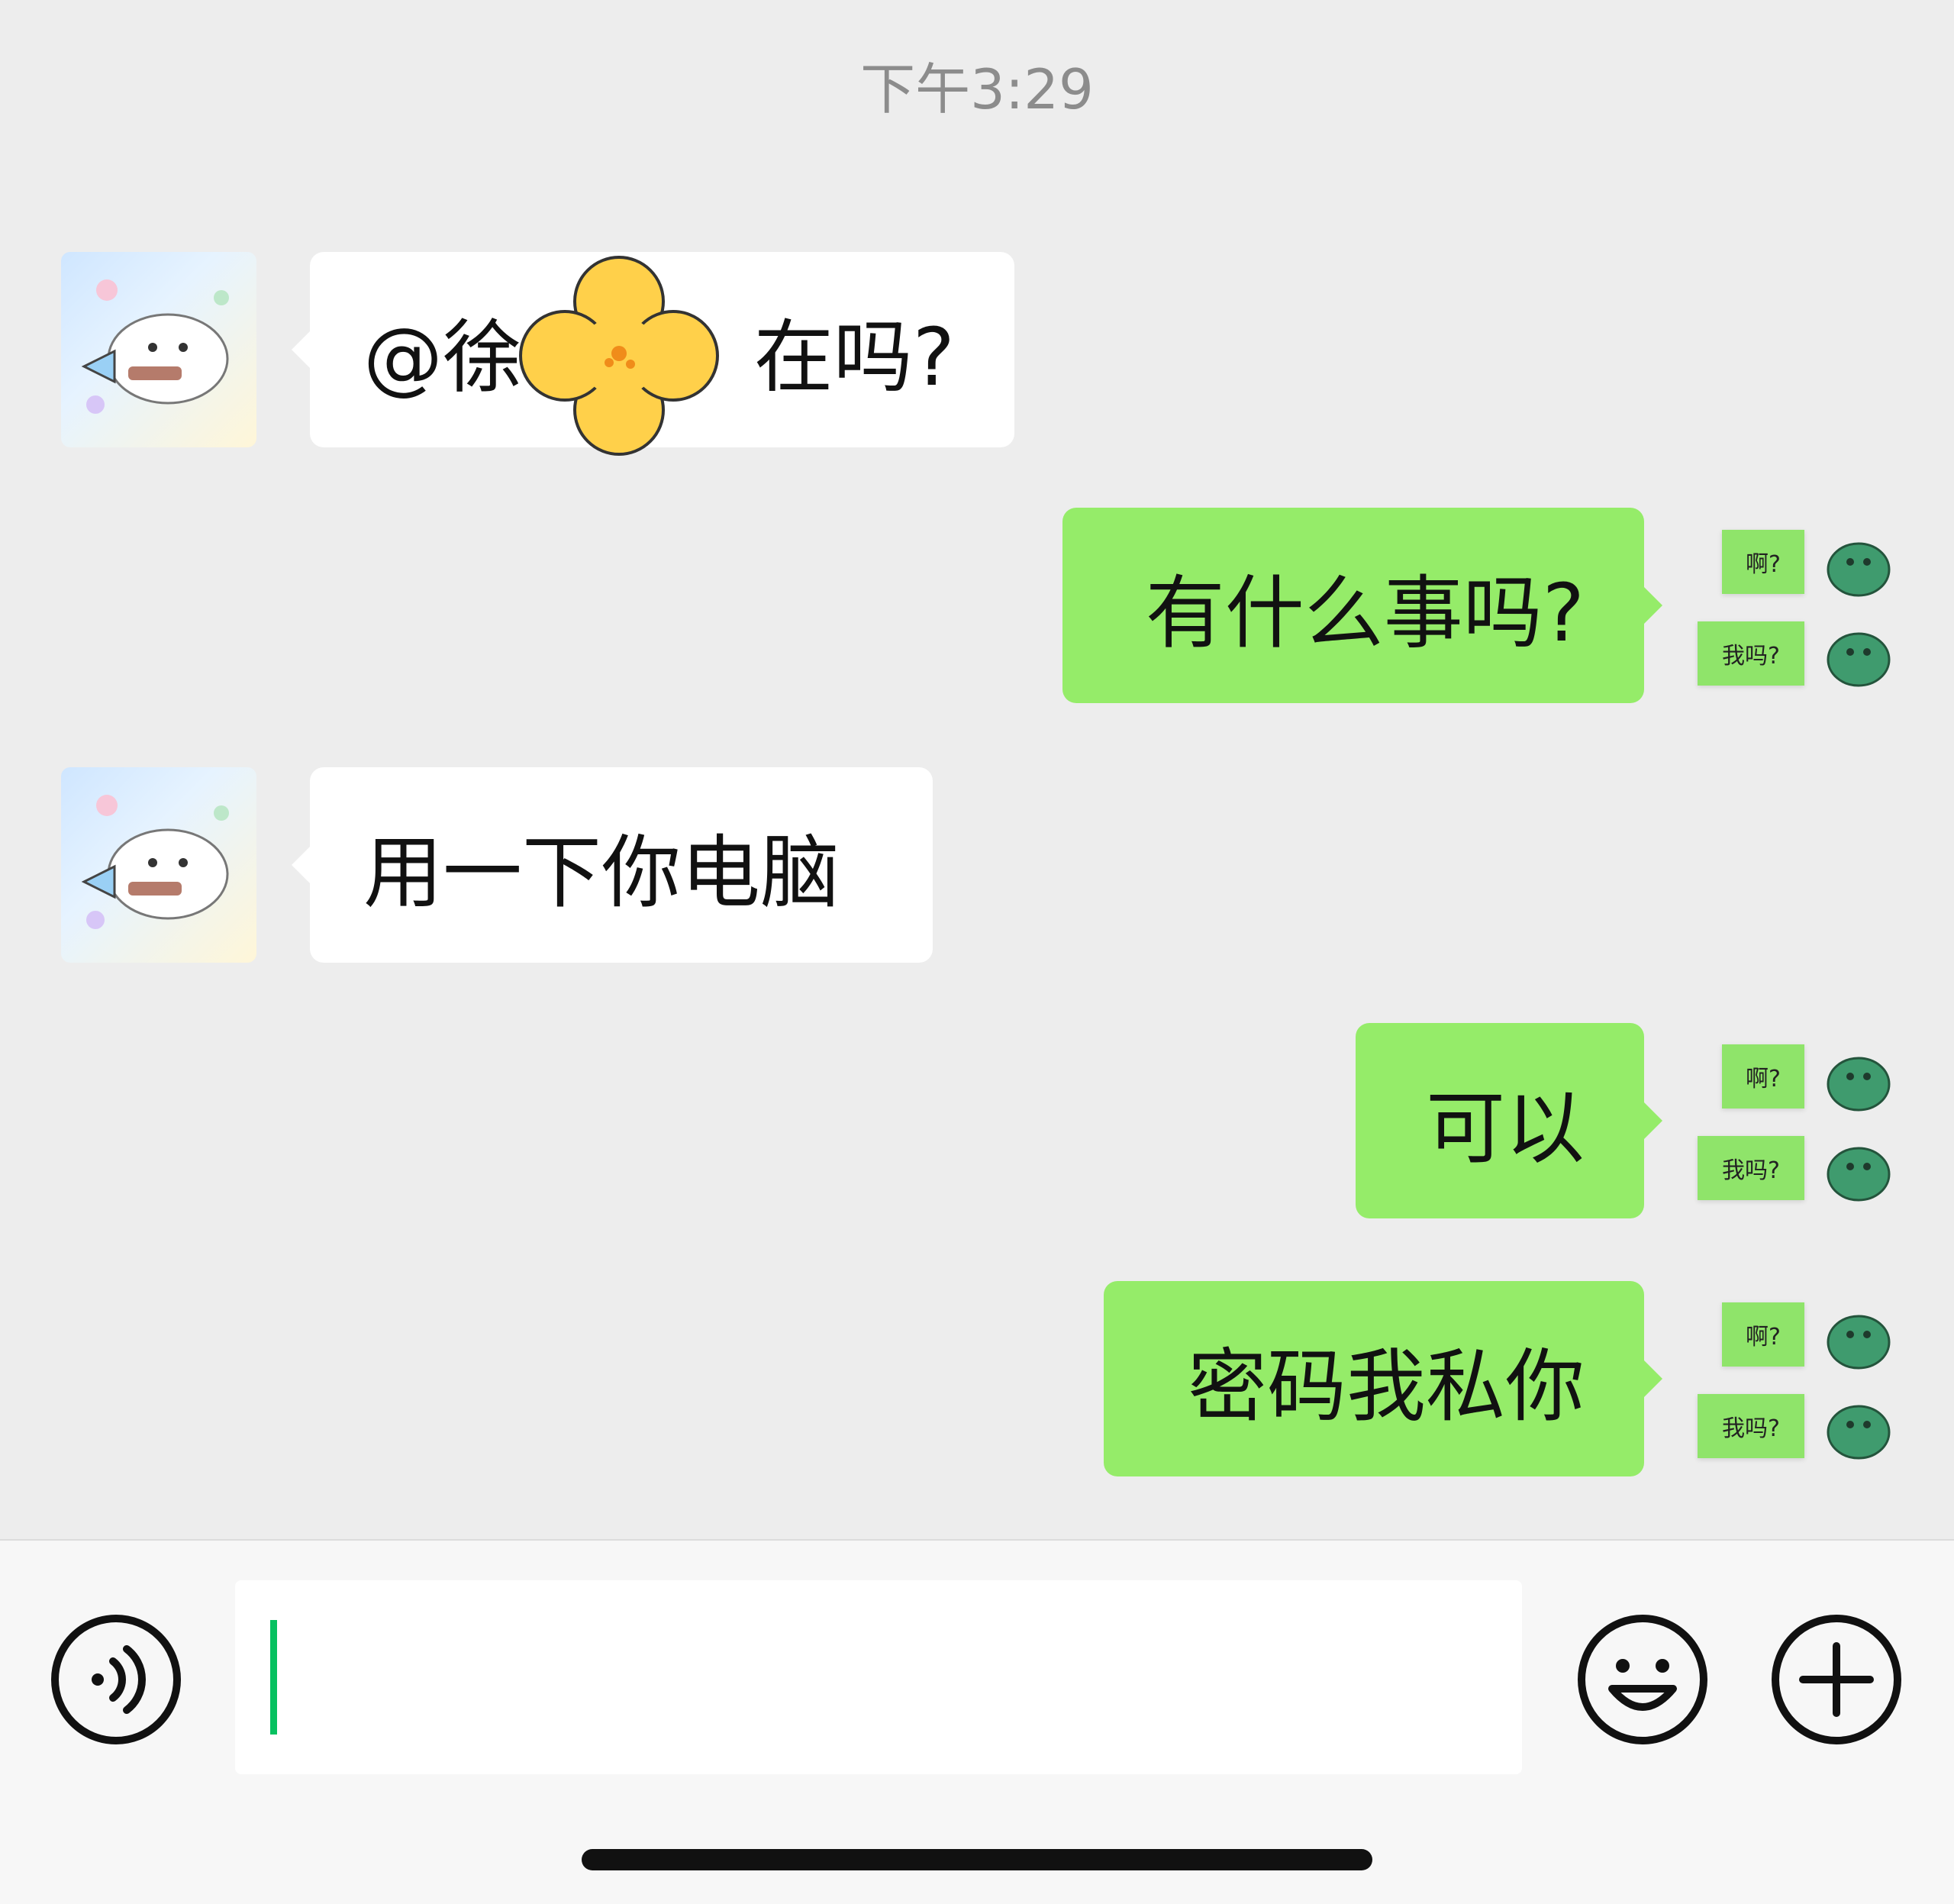 This screenshot has width=1954, height=1904. I want to click on plus-icon, so click(1837, 1679).